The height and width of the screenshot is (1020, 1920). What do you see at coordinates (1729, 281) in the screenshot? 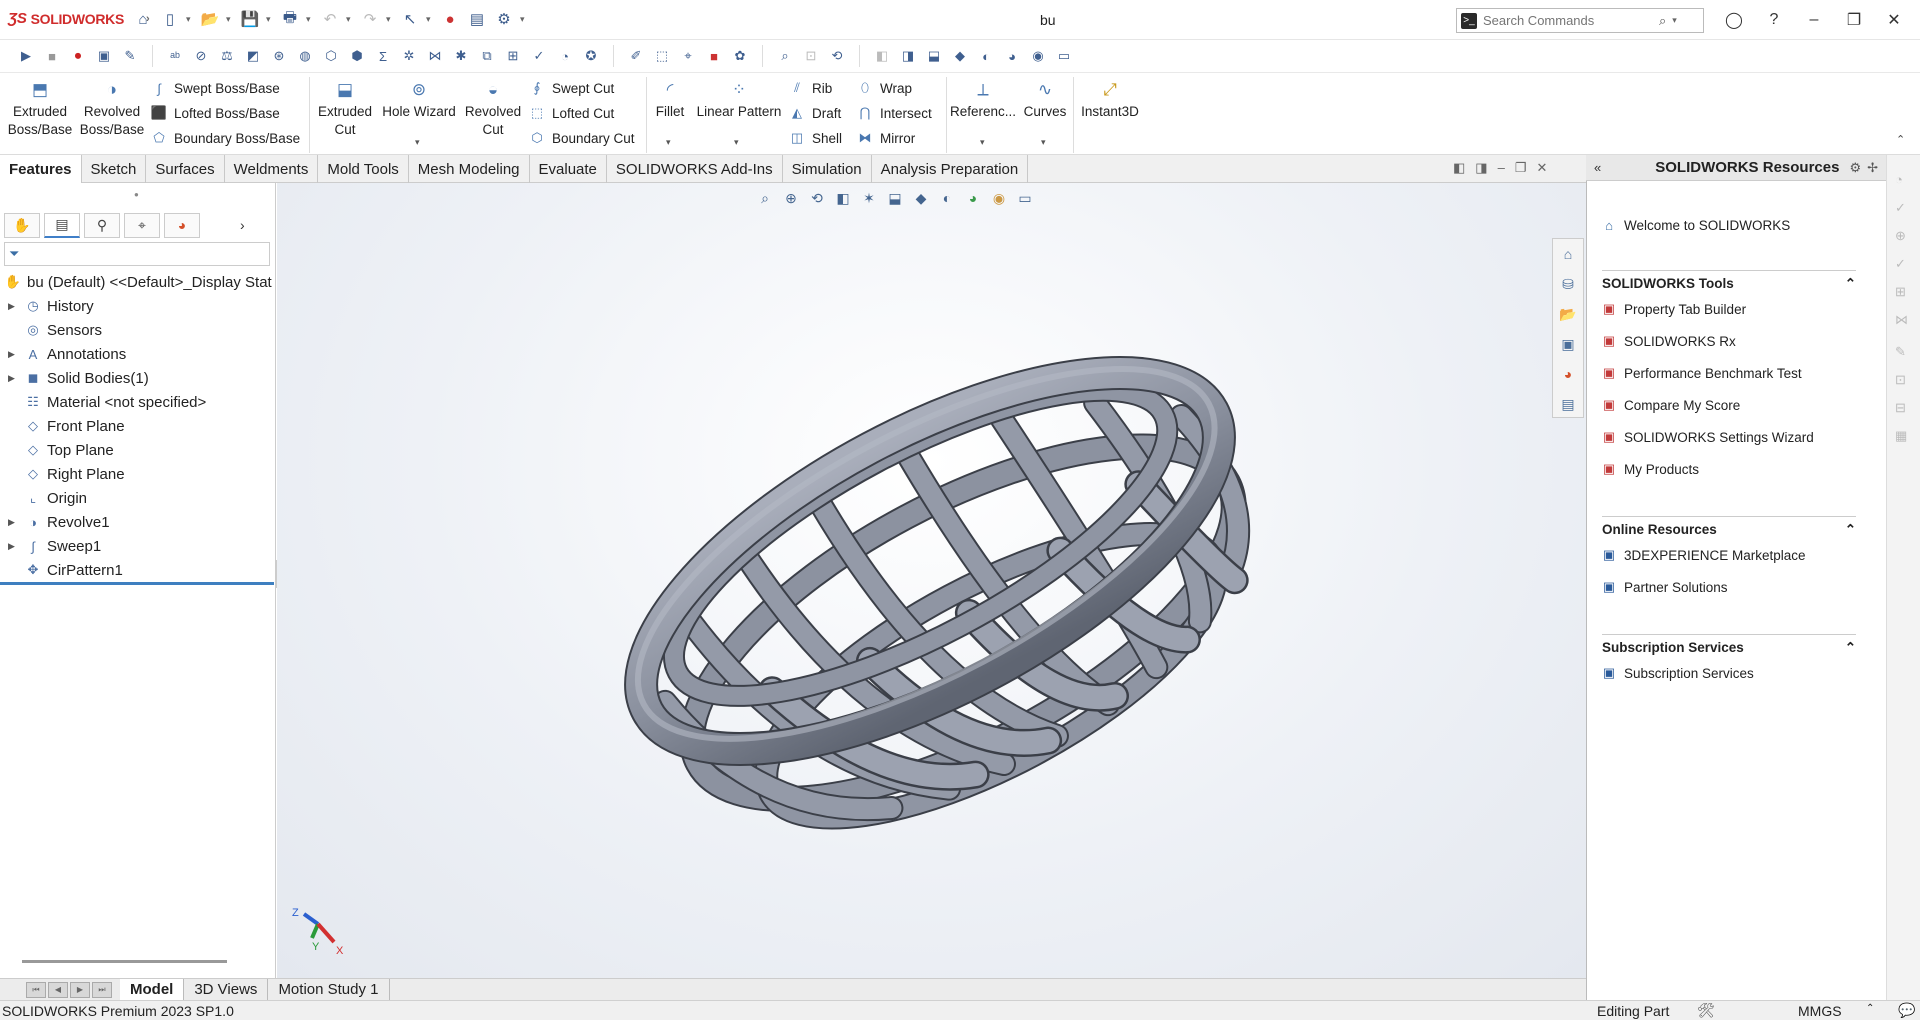
I see `tools-section-header: SOLIDWORKS Tools ⌃` at bounding box center [1729, 281].